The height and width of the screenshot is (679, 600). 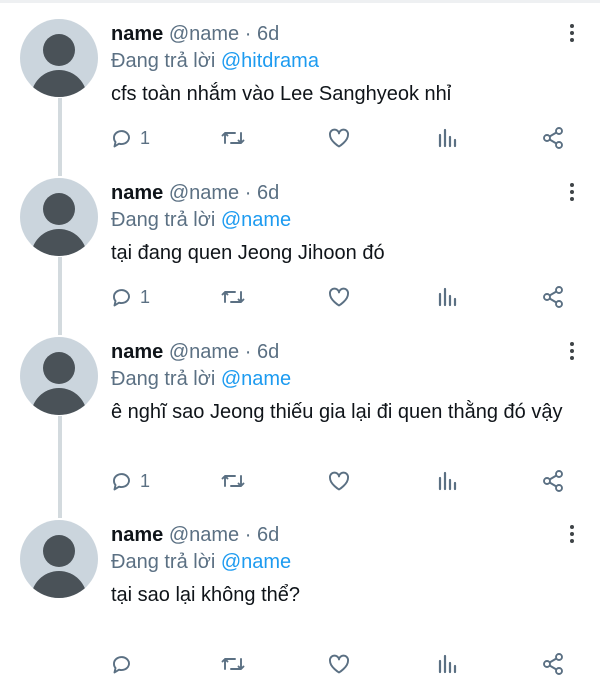 I want to click on replying-to: Đang trả lời @hitdrama, so click(x=215, y=61).